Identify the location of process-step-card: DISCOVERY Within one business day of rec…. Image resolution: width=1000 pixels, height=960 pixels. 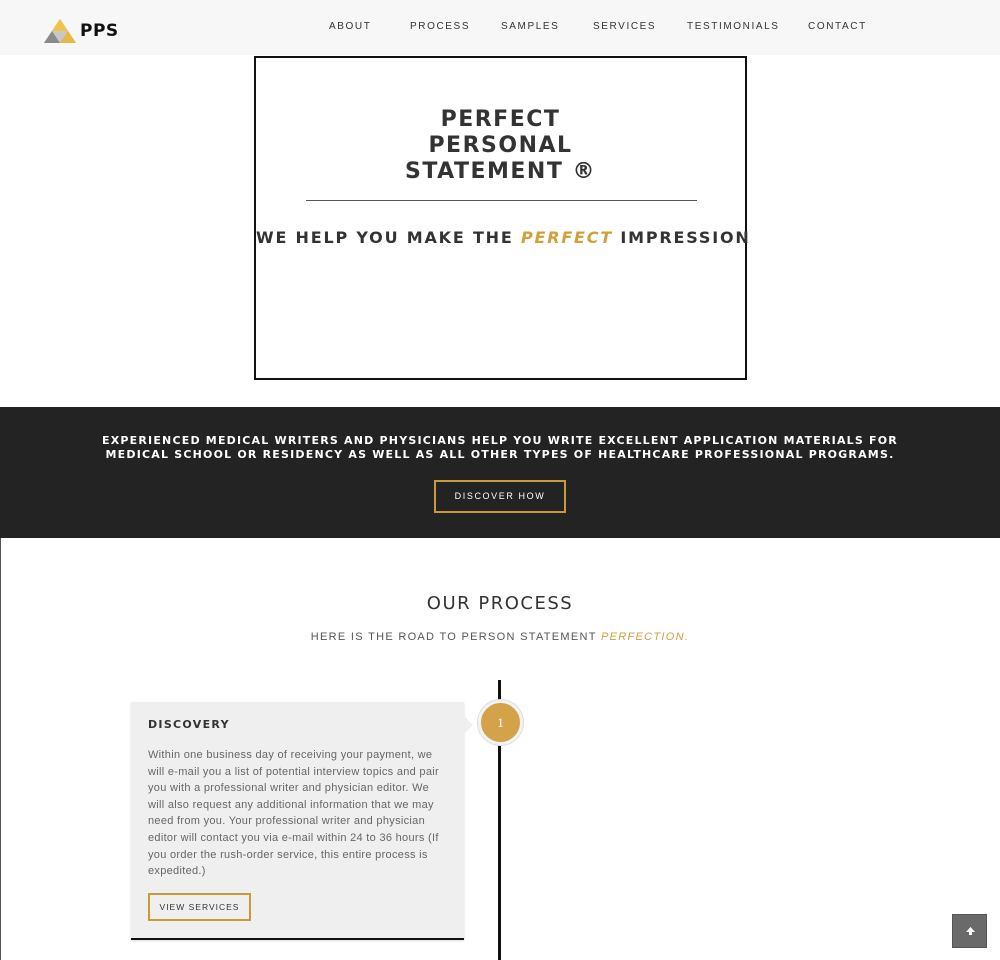
(302, 821).